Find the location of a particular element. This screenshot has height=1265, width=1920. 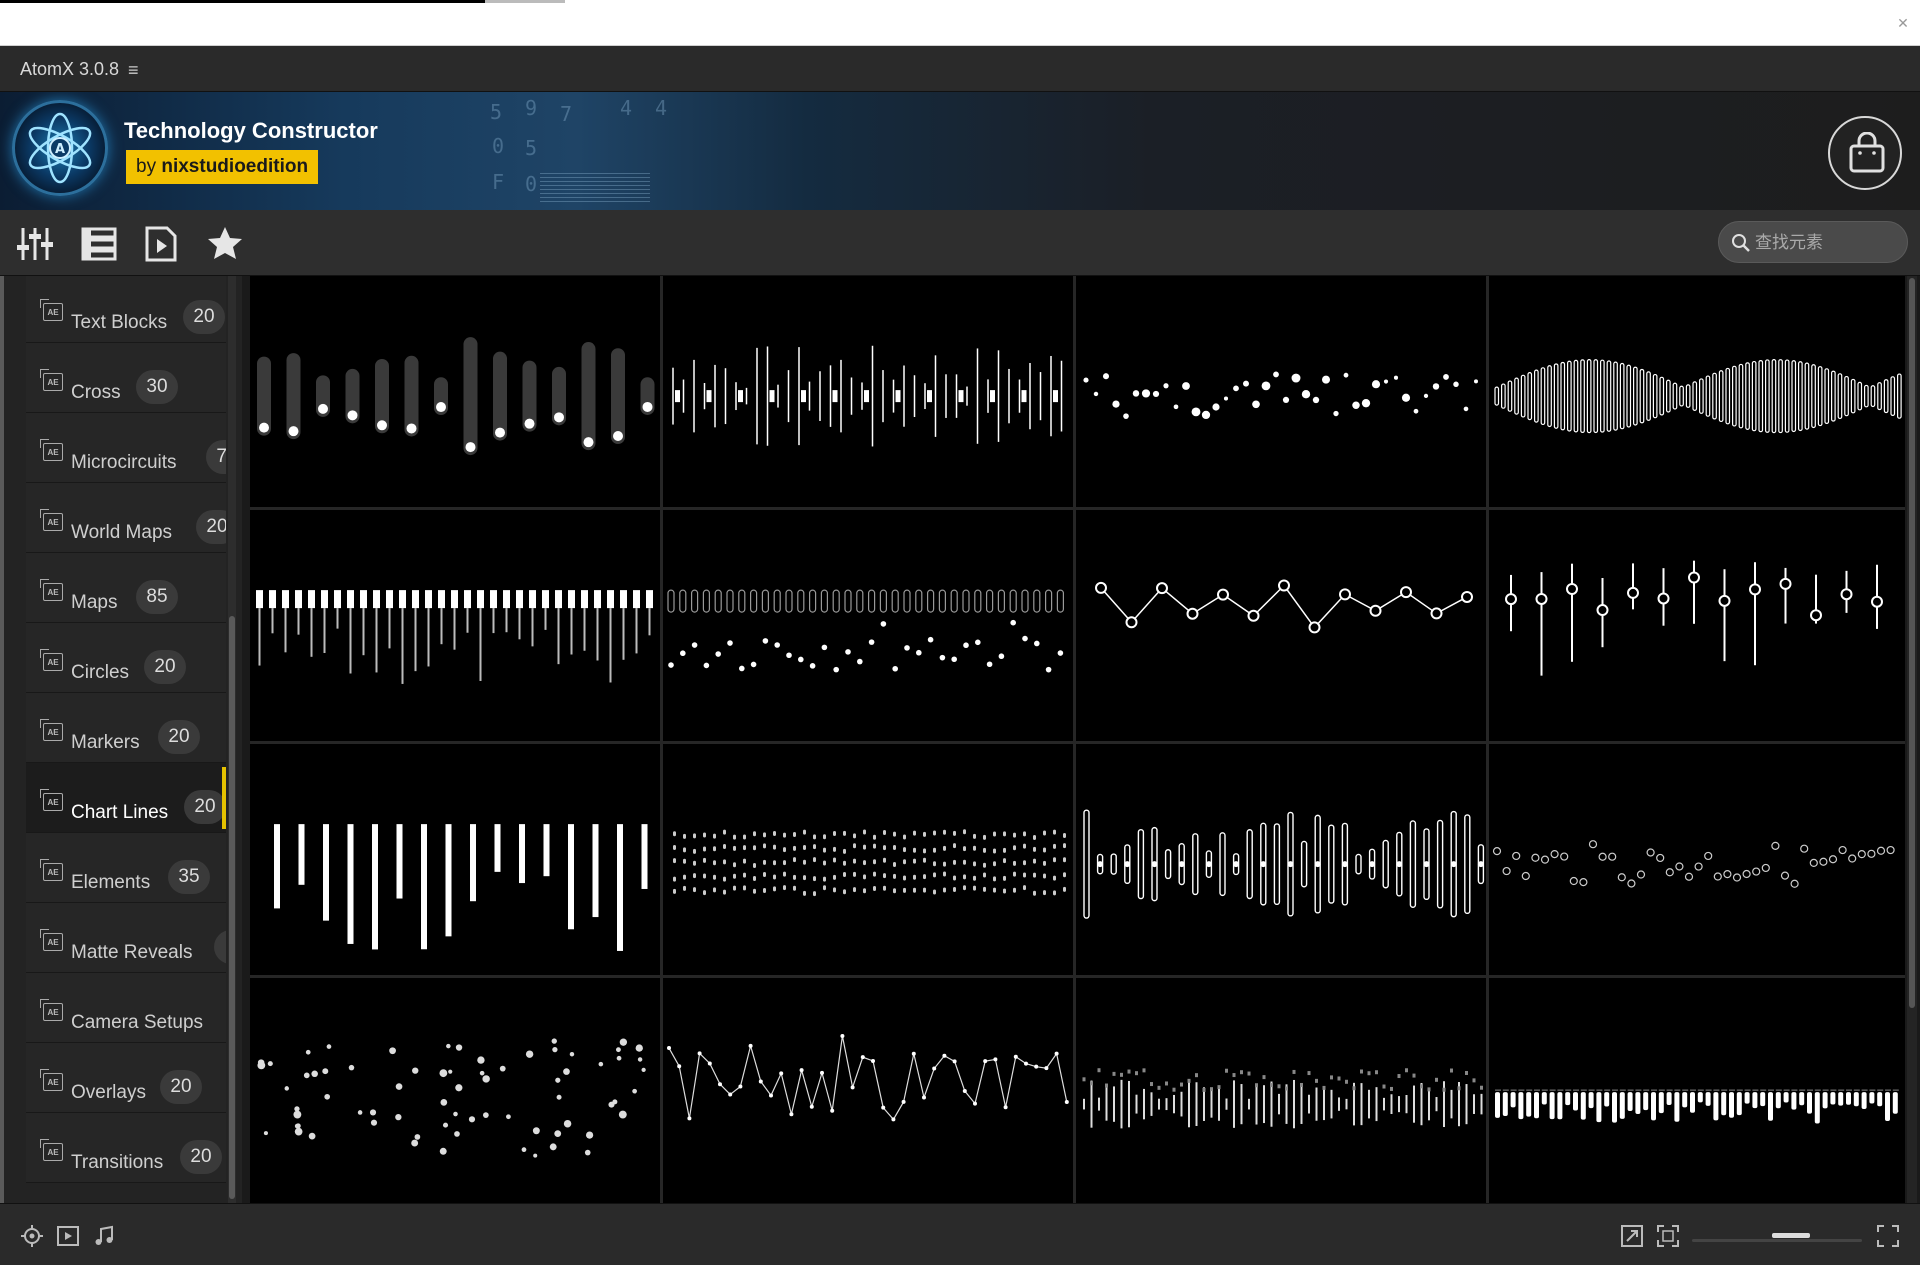

sidebar-item: AE Transitions 20 is located at coordinates (126, 1148).